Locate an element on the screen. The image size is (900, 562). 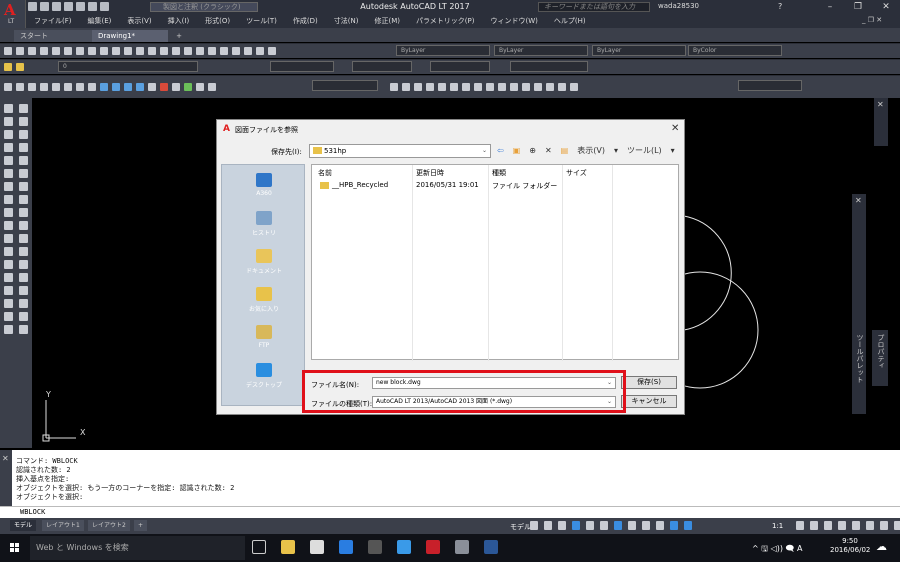
redo-icon is located at coordinates (140, 50).